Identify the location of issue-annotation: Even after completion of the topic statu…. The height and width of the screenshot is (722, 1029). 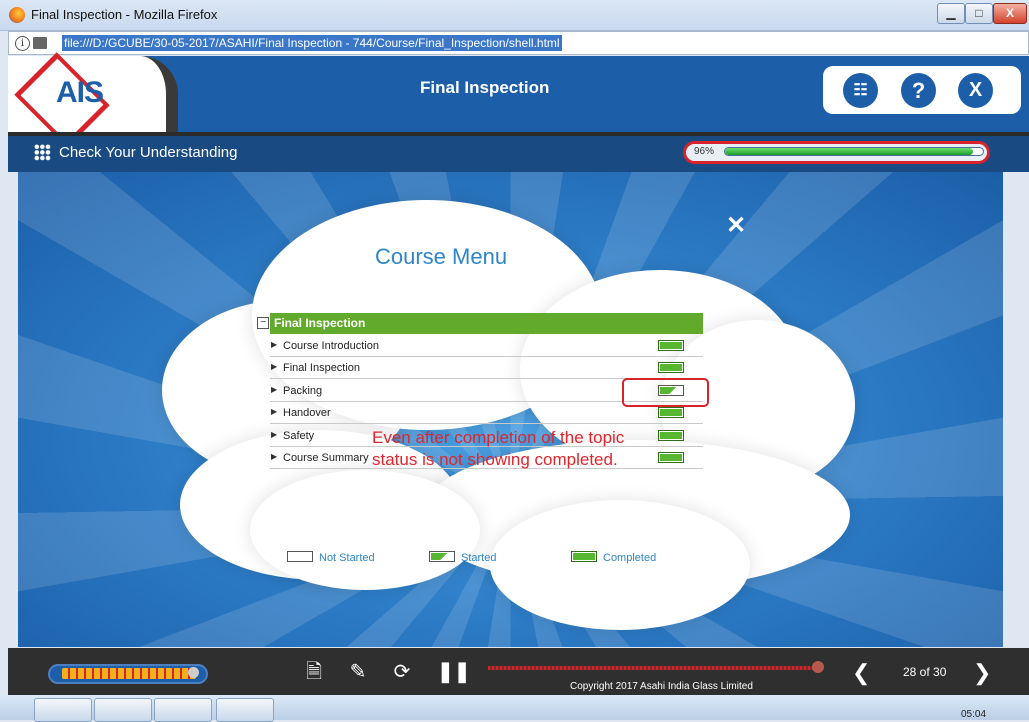
(498, 448).